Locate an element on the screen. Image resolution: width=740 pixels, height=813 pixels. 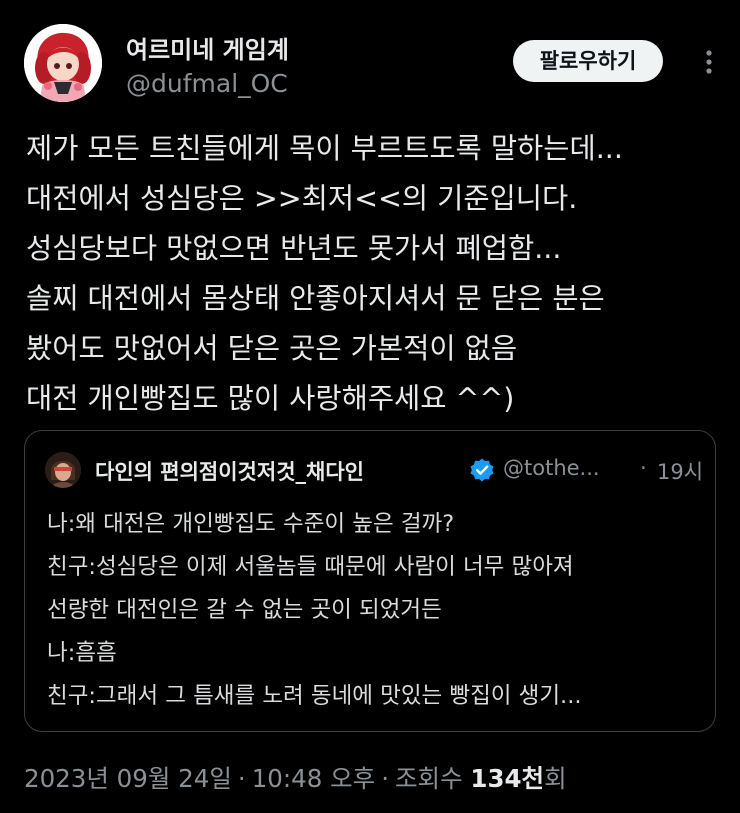
author-handle: @dufmal_OC is located at coordinates (207, 83).